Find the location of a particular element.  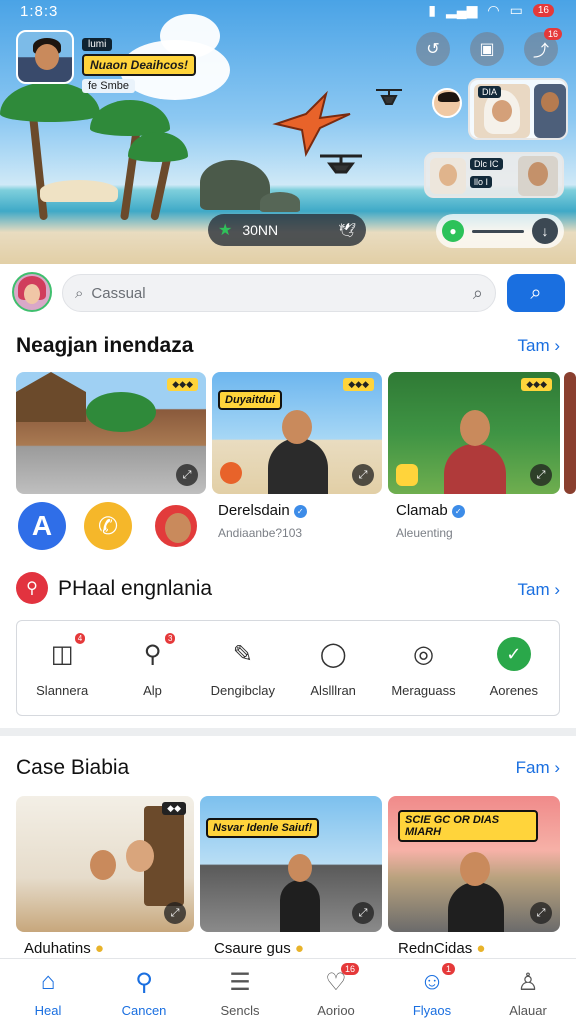

status-time: 1:8:3 is located at coordinates (39, 11).